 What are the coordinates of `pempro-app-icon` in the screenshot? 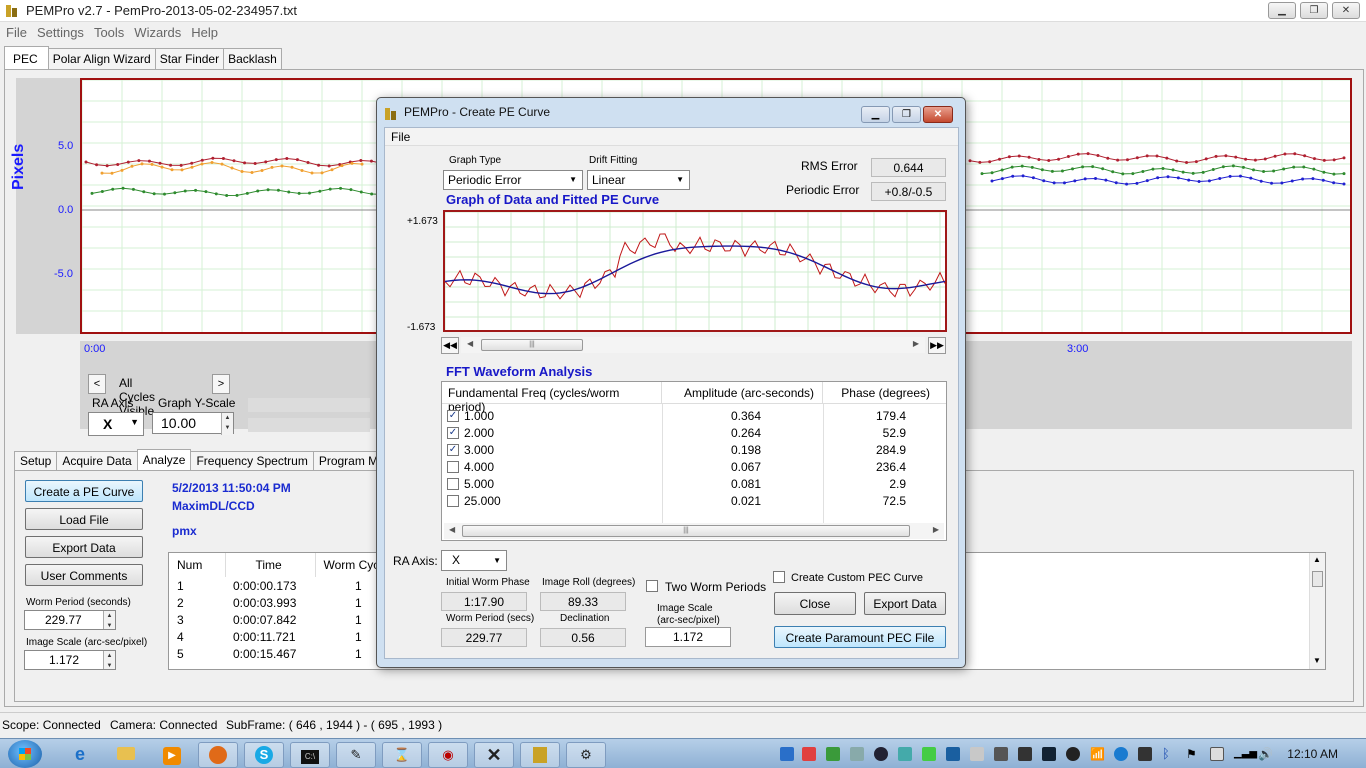 It's located at (540, 755).